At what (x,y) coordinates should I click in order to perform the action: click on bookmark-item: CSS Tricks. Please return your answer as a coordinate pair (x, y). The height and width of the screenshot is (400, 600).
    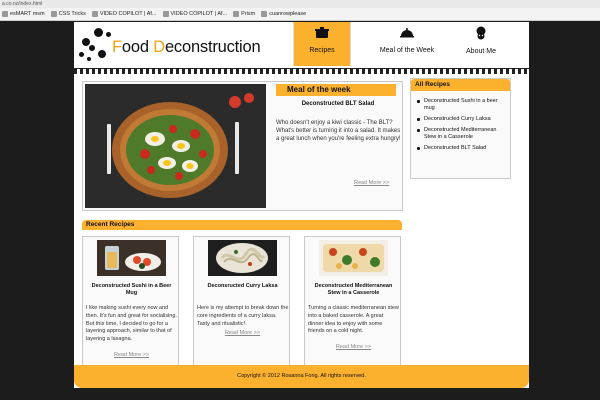
    Looking at the image, I should click on (68, 14).